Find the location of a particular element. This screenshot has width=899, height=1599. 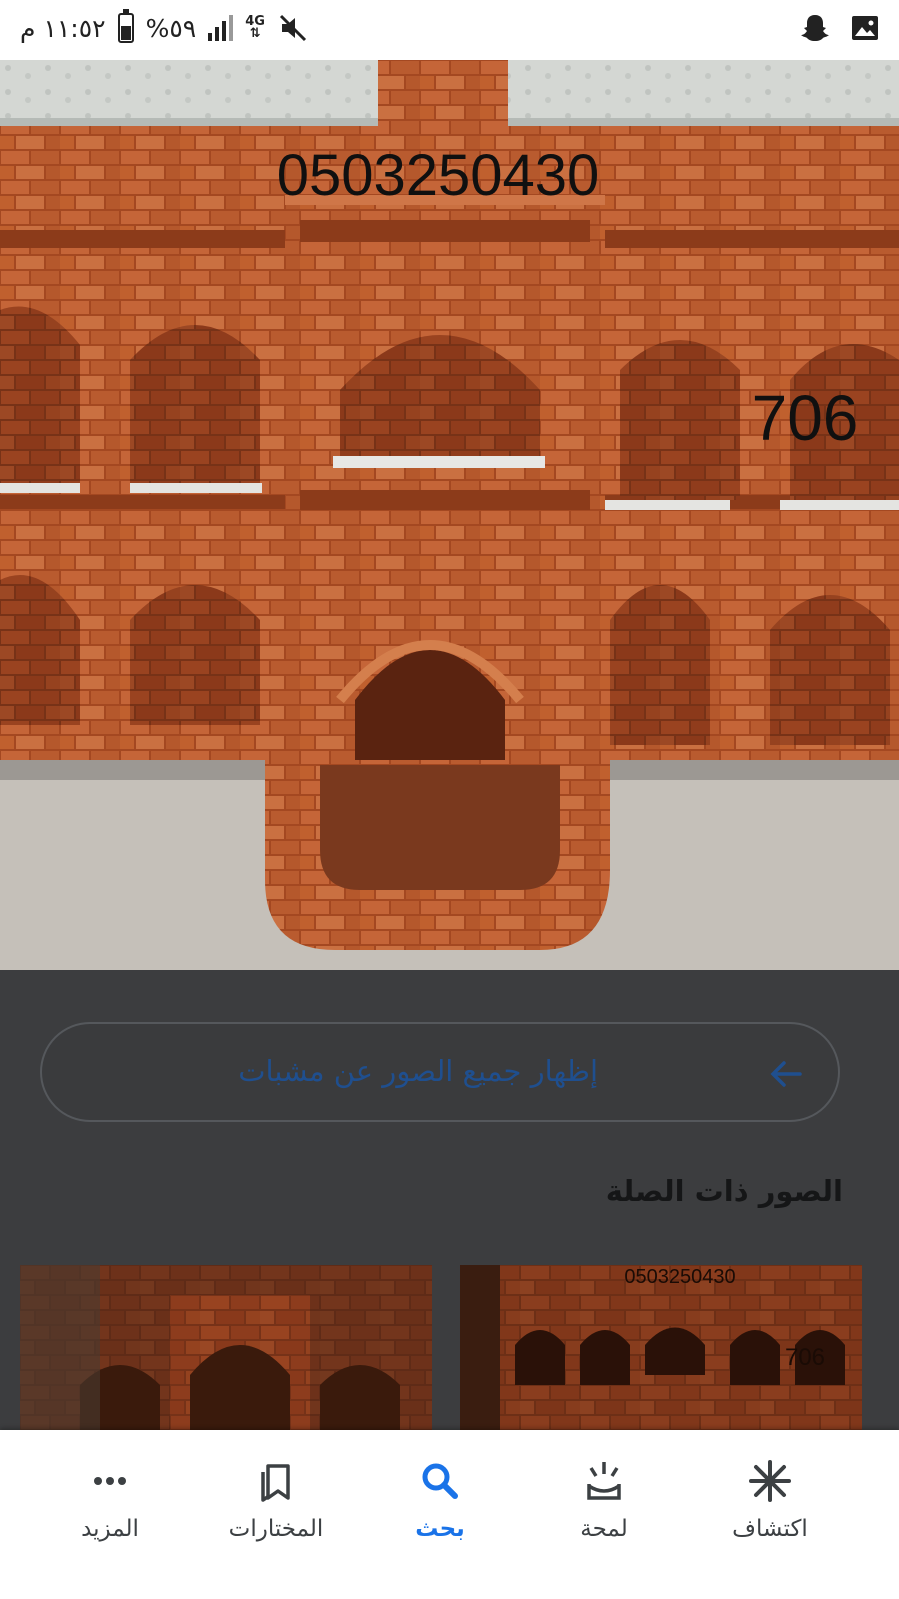

thumb-watermark-number: 706 is located at coordinates (805, 1357).